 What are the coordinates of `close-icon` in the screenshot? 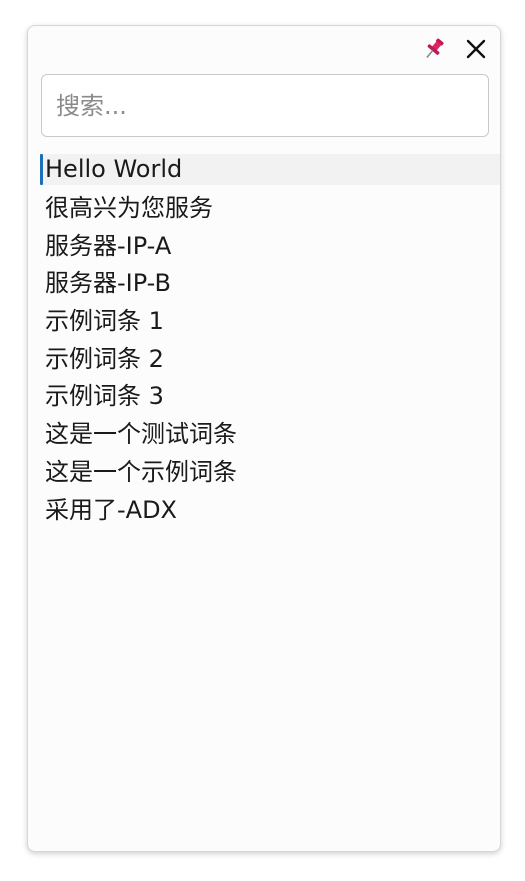 It's located at (476, 51).